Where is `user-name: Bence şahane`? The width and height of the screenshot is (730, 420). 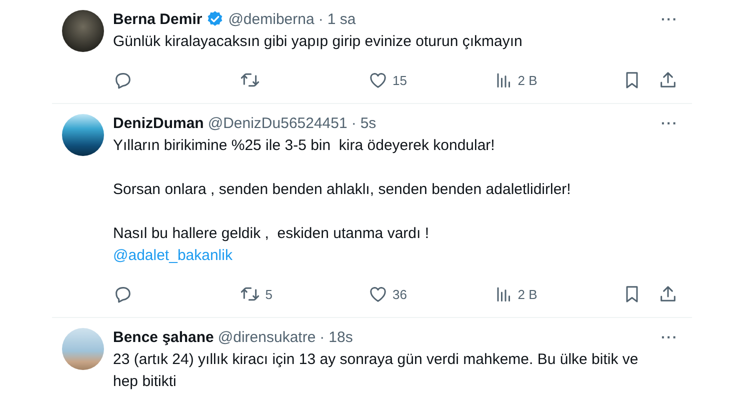 user-name: Bence şahane is located at coordinates (163, 337).